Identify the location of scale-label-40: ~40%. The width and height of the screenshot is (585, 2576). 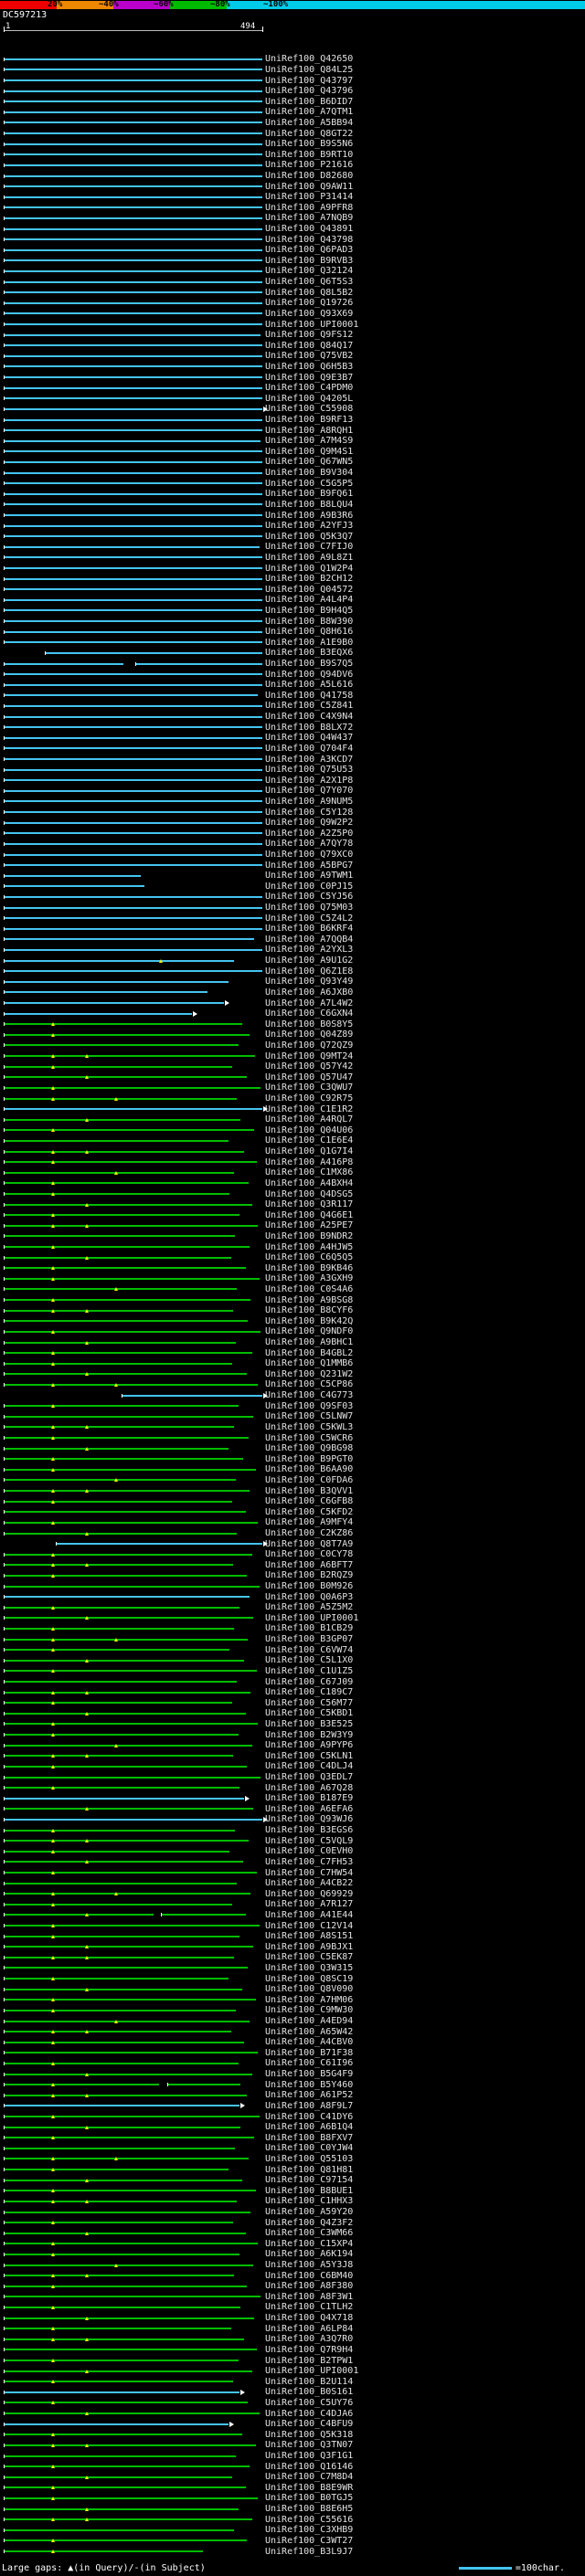
(109, 4).